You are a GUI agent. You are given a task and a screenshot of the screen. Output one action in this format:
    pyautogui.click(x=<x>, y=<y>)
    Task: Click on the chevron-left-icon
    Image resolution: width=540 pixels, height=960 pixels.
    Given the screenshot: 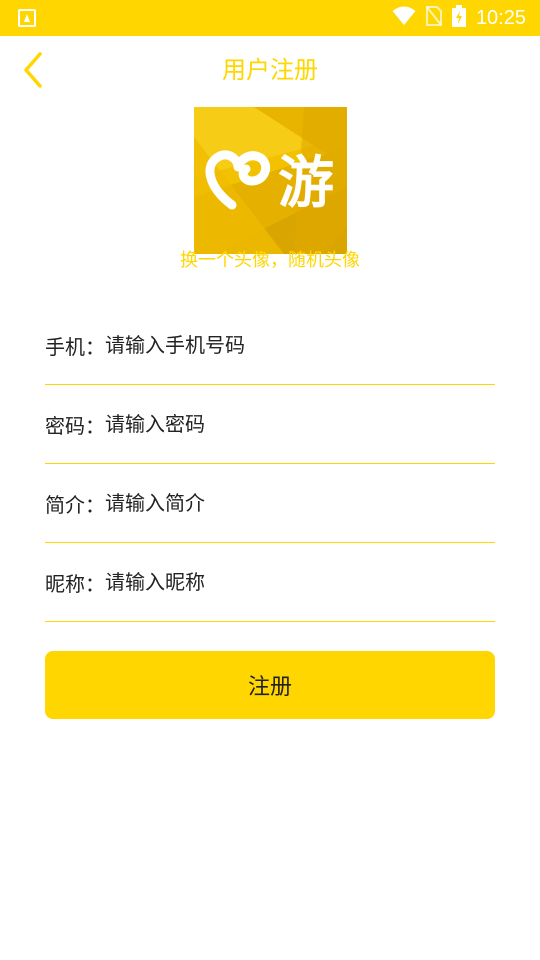 What is the action you would take?
    pyautogui.click(x=33, y=70)
    